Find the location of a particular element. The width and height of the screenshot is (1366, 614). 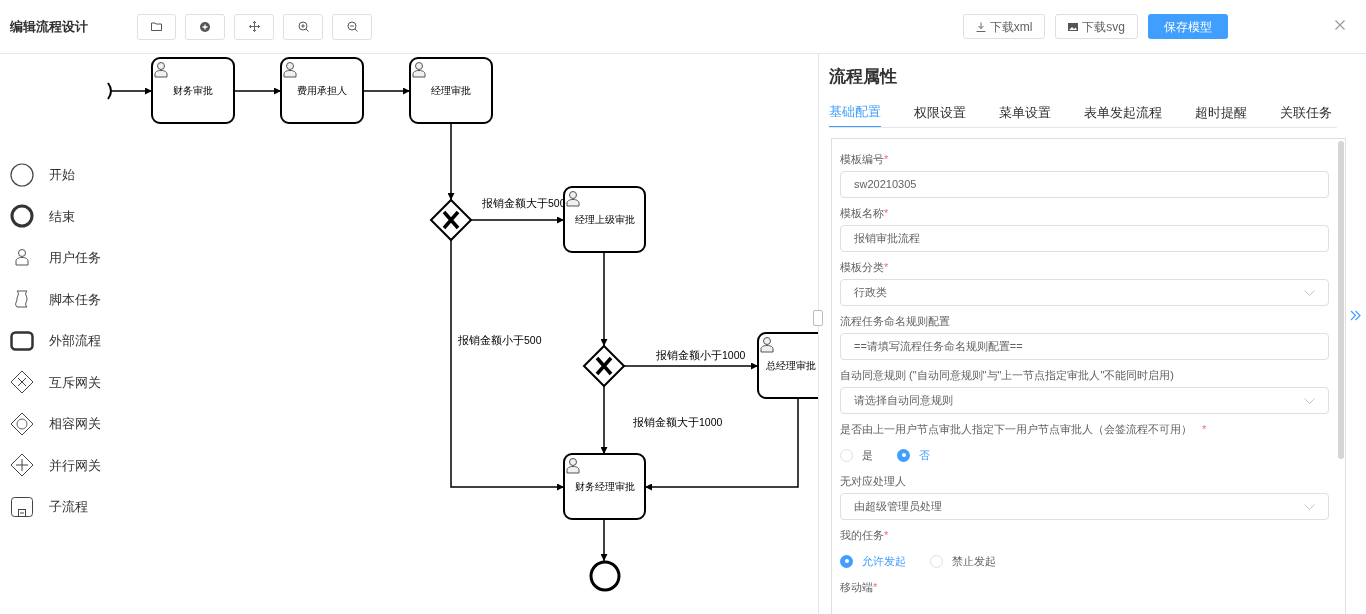

diamond-plus-icon is located at coordinates (22, 465).